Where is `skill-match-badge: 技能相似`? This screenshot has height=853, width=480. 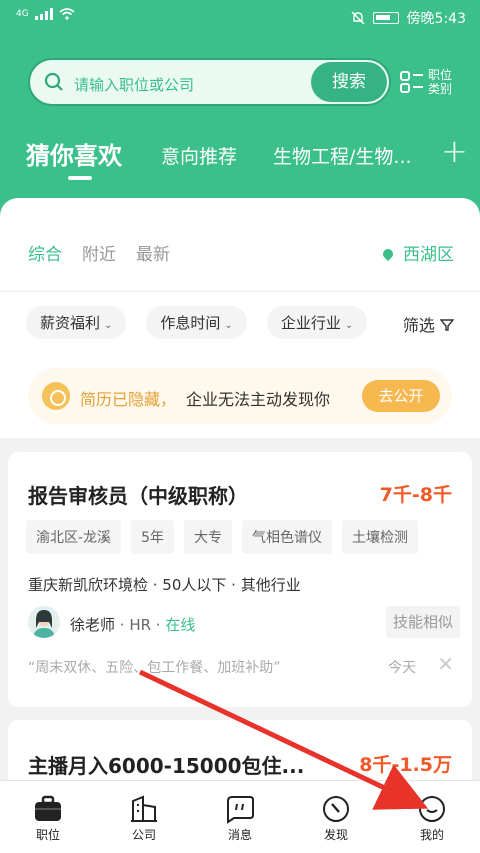
skill-match-badge: 技能相似 is located at coordinates (423, 622).